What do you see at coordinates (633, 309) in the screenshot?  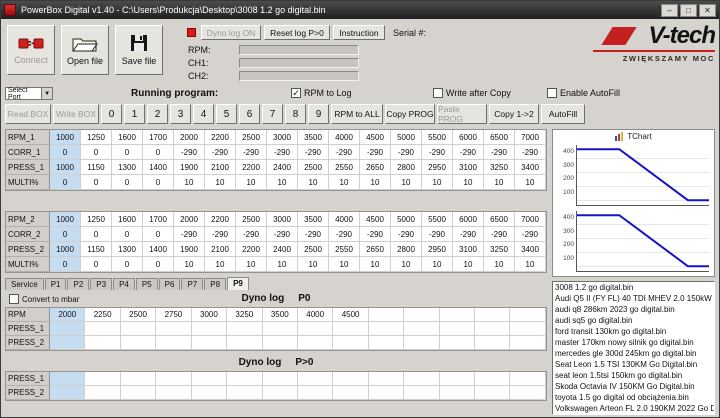 I see `file-list-item: audi q8 286km 2023 go digital.bin` at bounding box center [633, 309].